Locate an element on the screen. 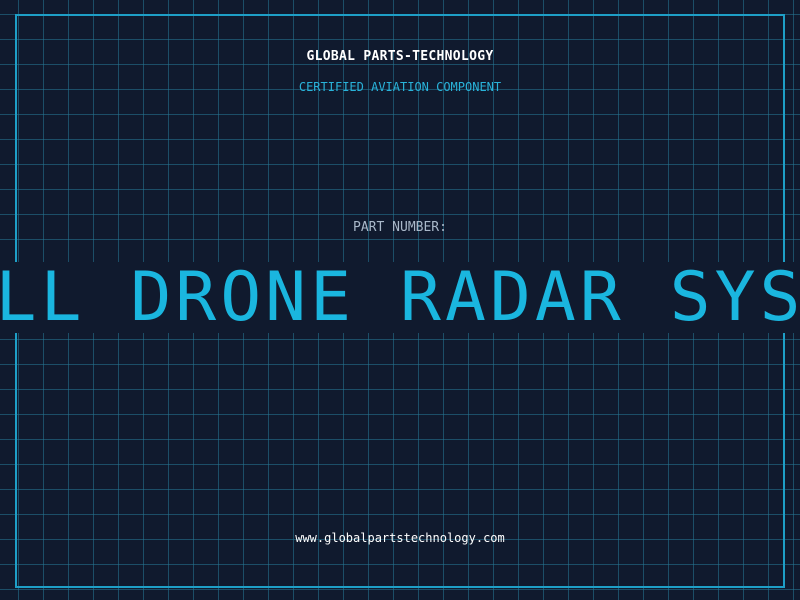 The image size is (800, 600). part-number-banner: SMALL DRONE RADAR SYSTEM is located at coordinates (400, 297).